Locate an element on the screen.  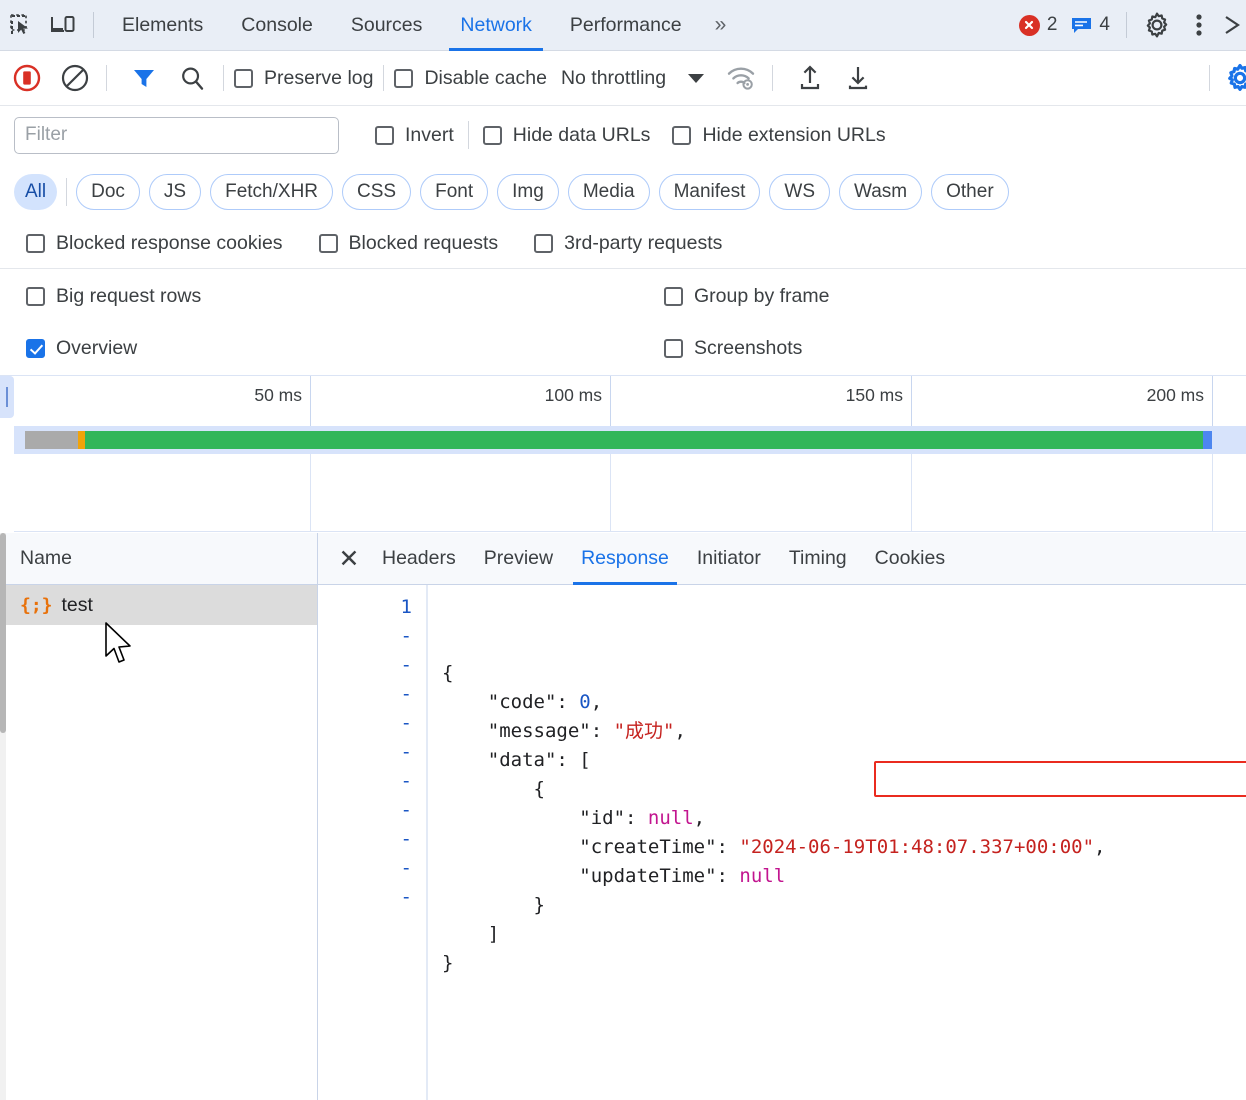
tab-console: Console is located at coordinates (277, 25).